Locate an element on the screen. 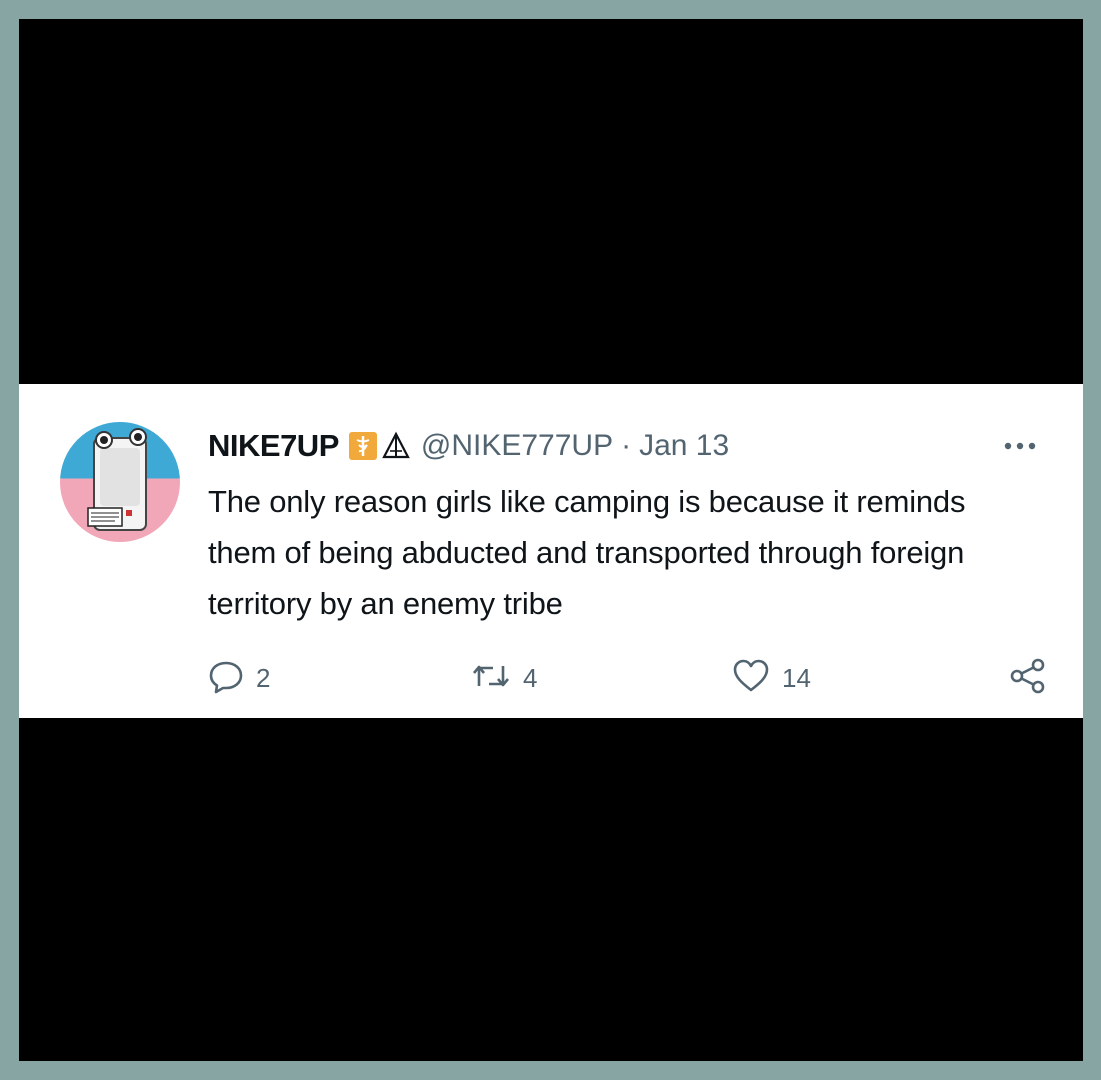 This screenshot has height=1080, width=1101. medical-symbol-badge-icon is located at coordinates (362, 446).